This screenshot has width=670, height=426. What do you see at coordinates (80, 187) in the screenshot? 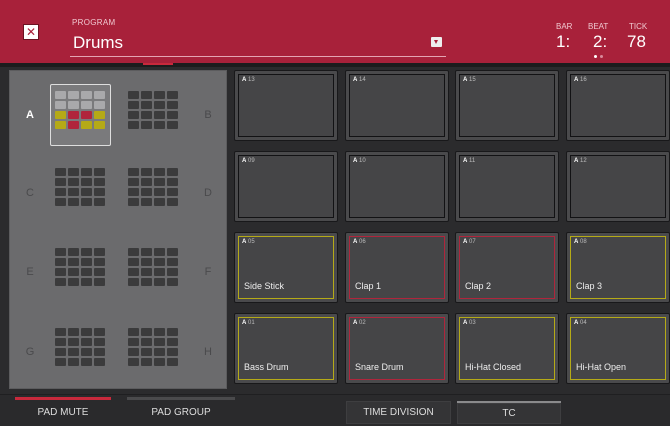
I see `bank-c-mini-grid` at bounding box center [80, 187].